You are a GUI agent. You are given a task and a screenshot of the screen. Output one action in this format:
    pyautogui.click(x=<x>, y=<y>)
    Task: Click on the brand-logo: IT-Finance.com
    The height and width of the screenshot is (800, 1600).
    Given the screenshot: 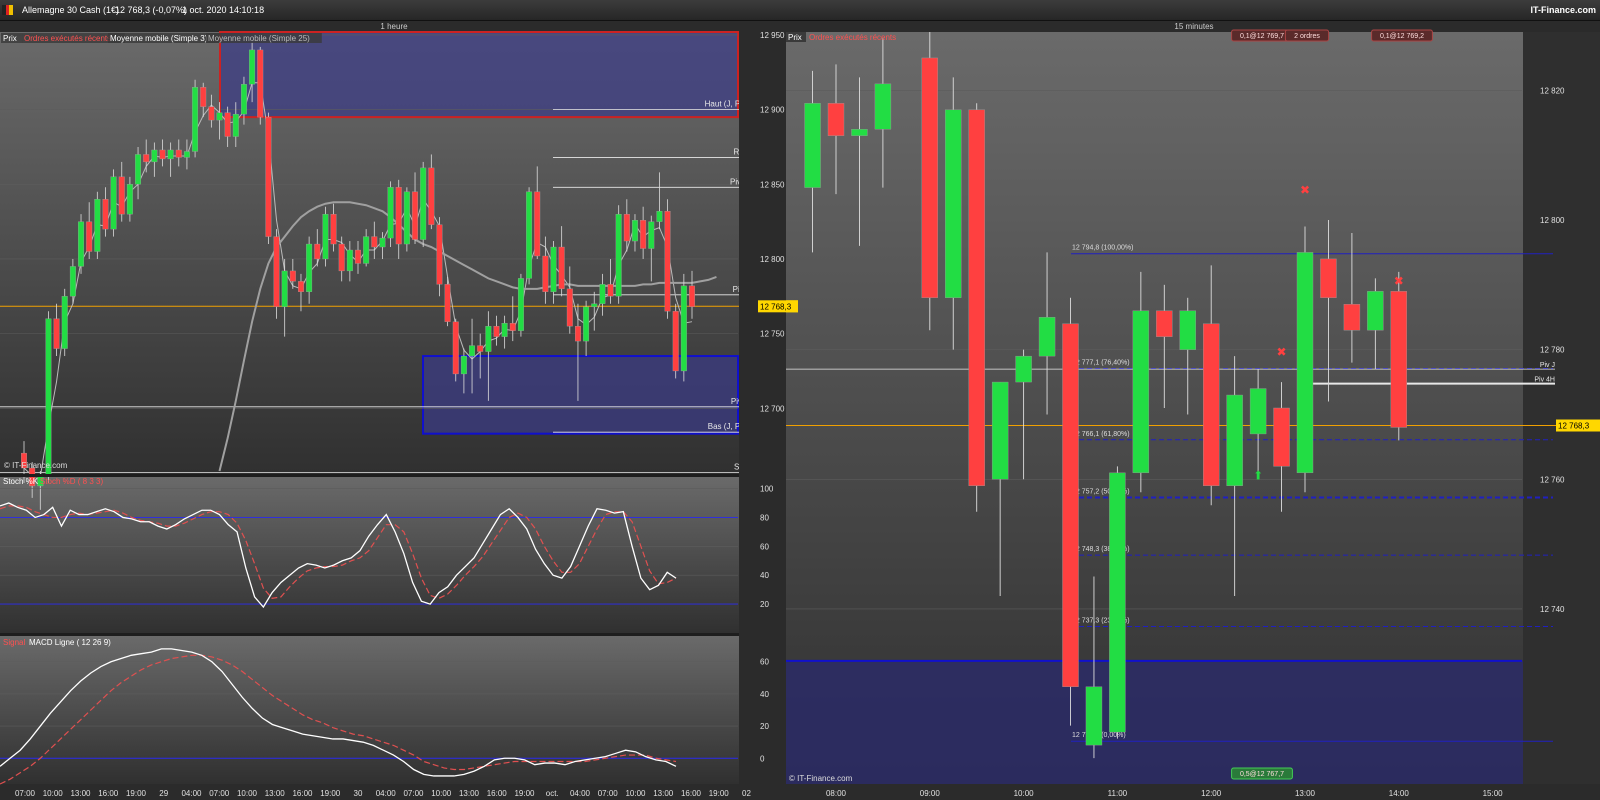 What is the action you would take?
    pyautogui.click(x=1563, y=10)
    